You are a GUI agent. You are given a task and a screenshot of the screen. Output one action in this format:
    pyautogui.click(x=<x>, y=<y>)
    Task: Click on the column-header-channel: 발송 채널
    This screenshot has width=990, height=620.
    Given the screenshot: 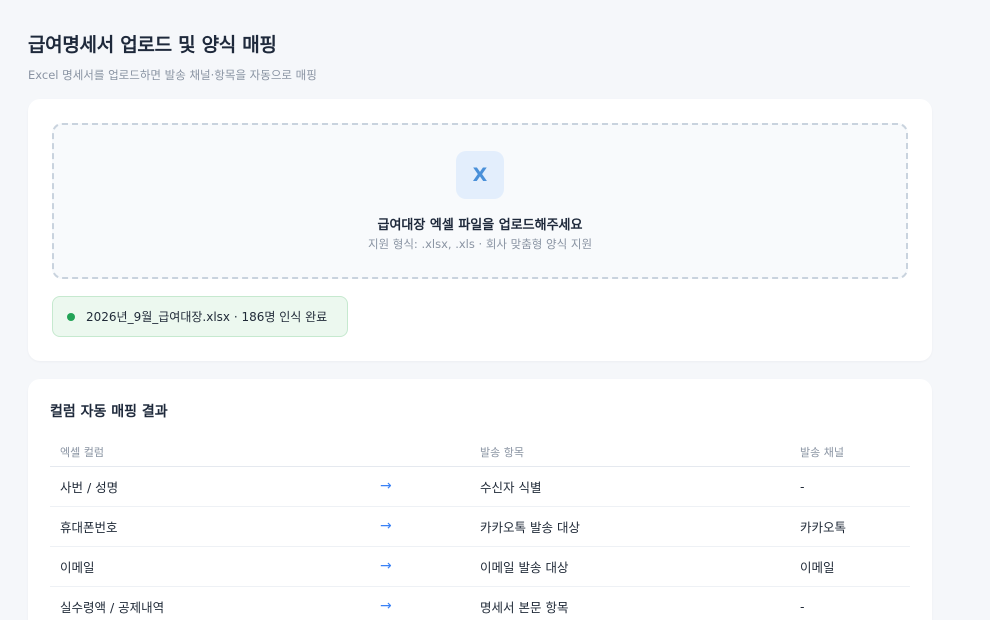 What is the action you would take?
    pyautogui.click(x=850, y=453)
    